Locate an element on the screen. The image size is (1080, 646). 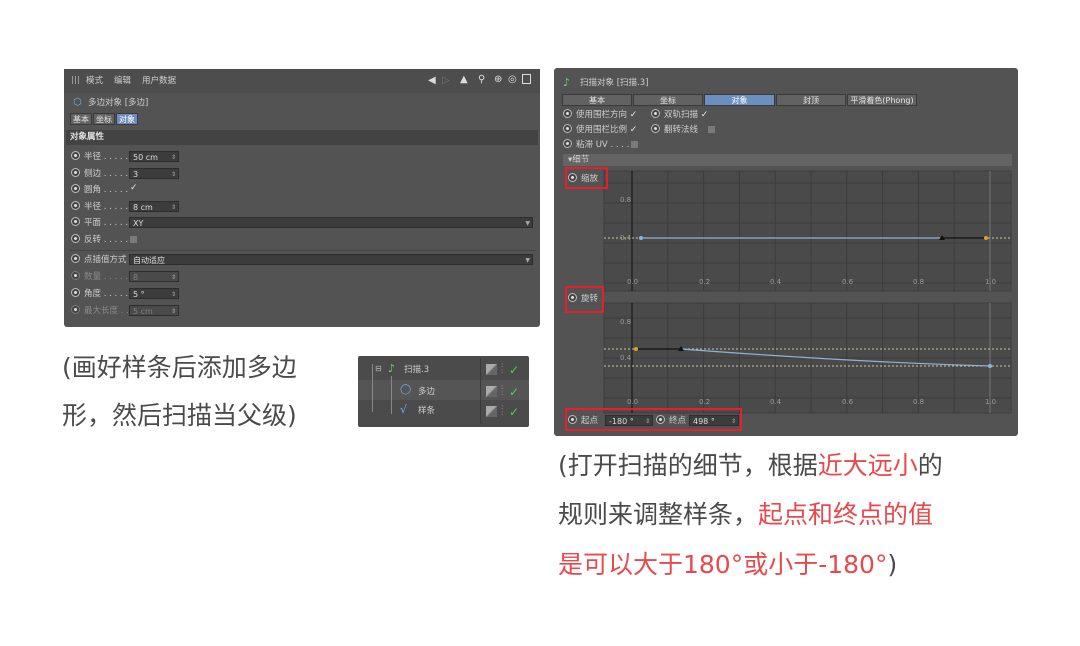
x-tick-label: 0.6 is located at coordinates (848, 402).